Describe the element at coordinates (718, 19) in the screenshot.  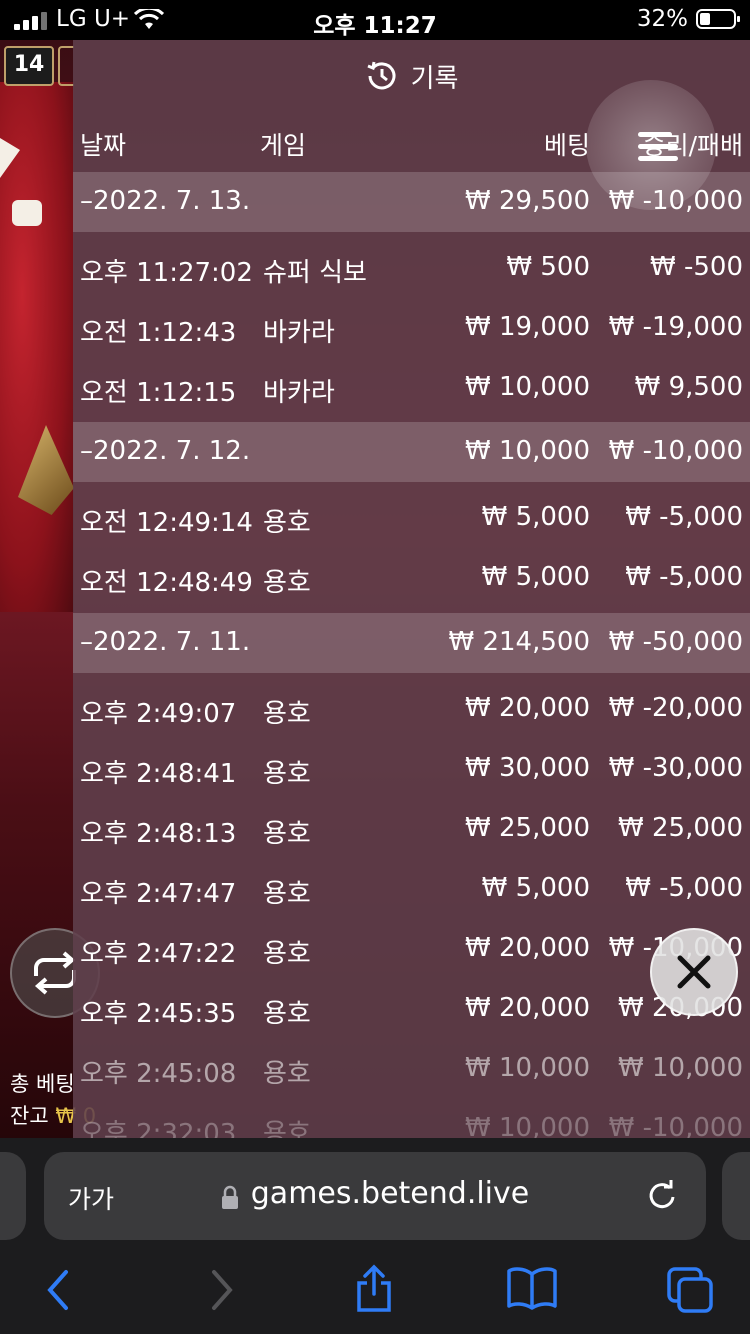
I see `battery-icon` at that location.